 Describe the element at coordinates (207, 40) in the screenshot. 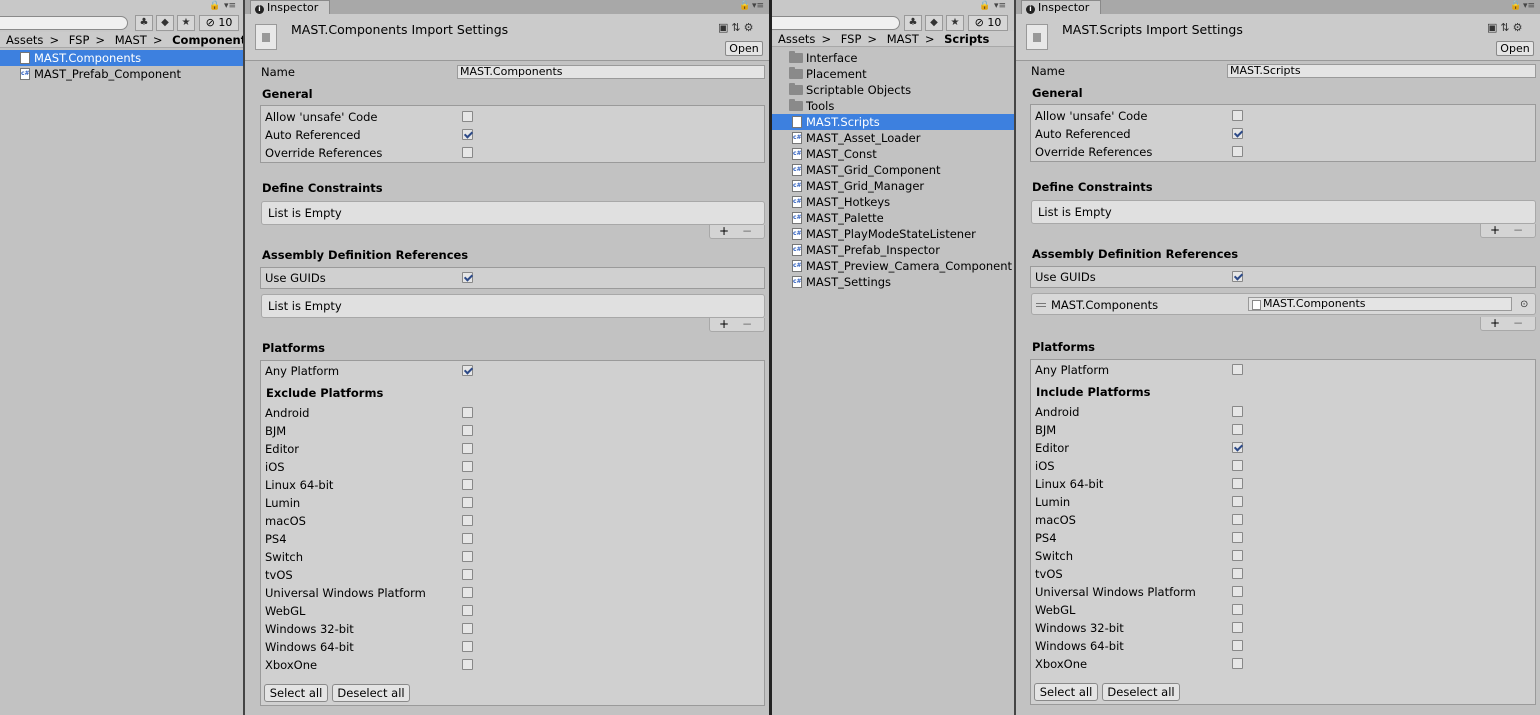

I see `breadcrumb-current: Component` at that location.